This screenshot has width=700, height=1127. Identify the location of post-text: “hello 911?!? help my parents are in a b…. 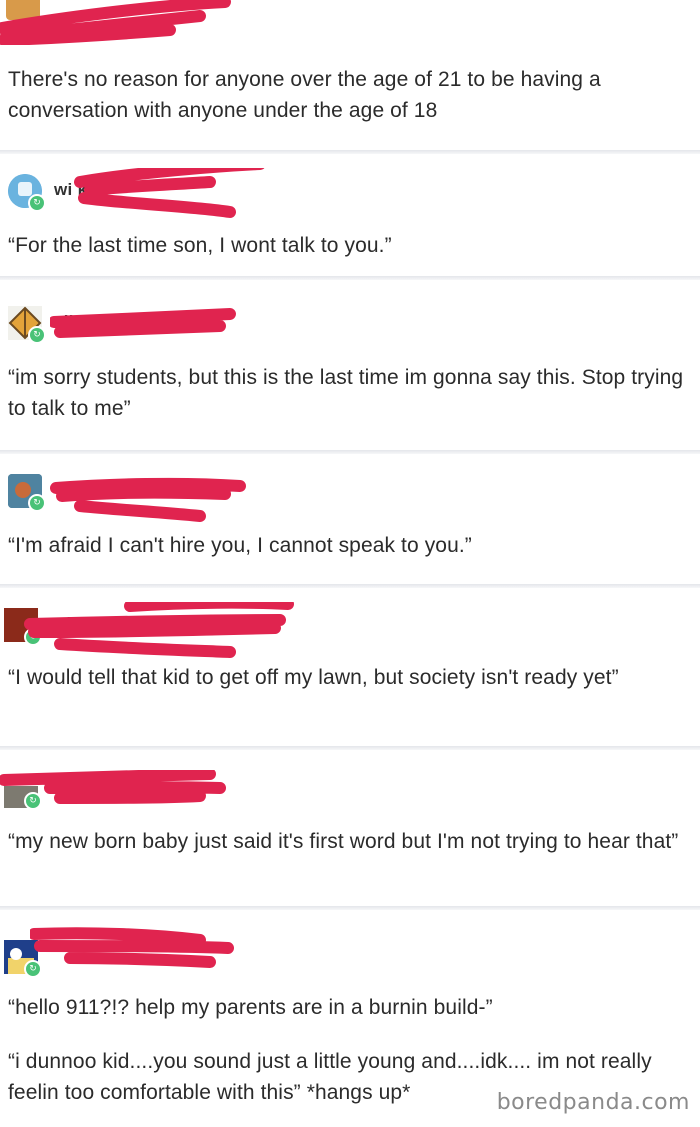
(250, 1007).